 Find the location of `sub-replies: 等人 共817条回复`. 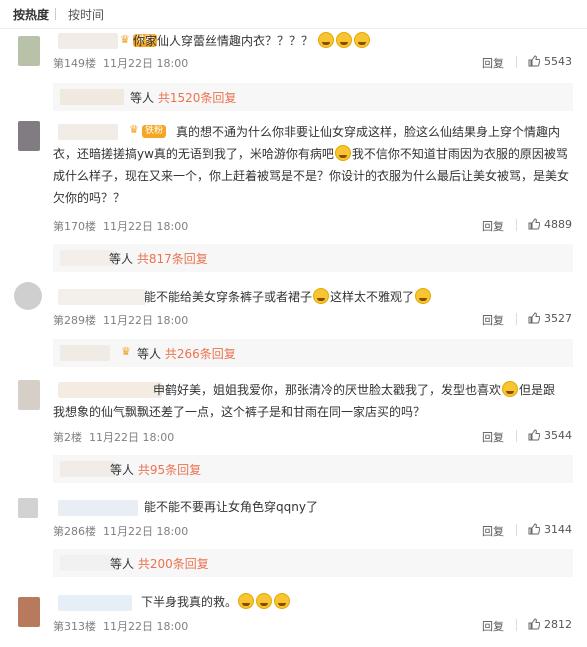

sub-replies: 等人 共817条回复 is located at coordinates (313, 258).